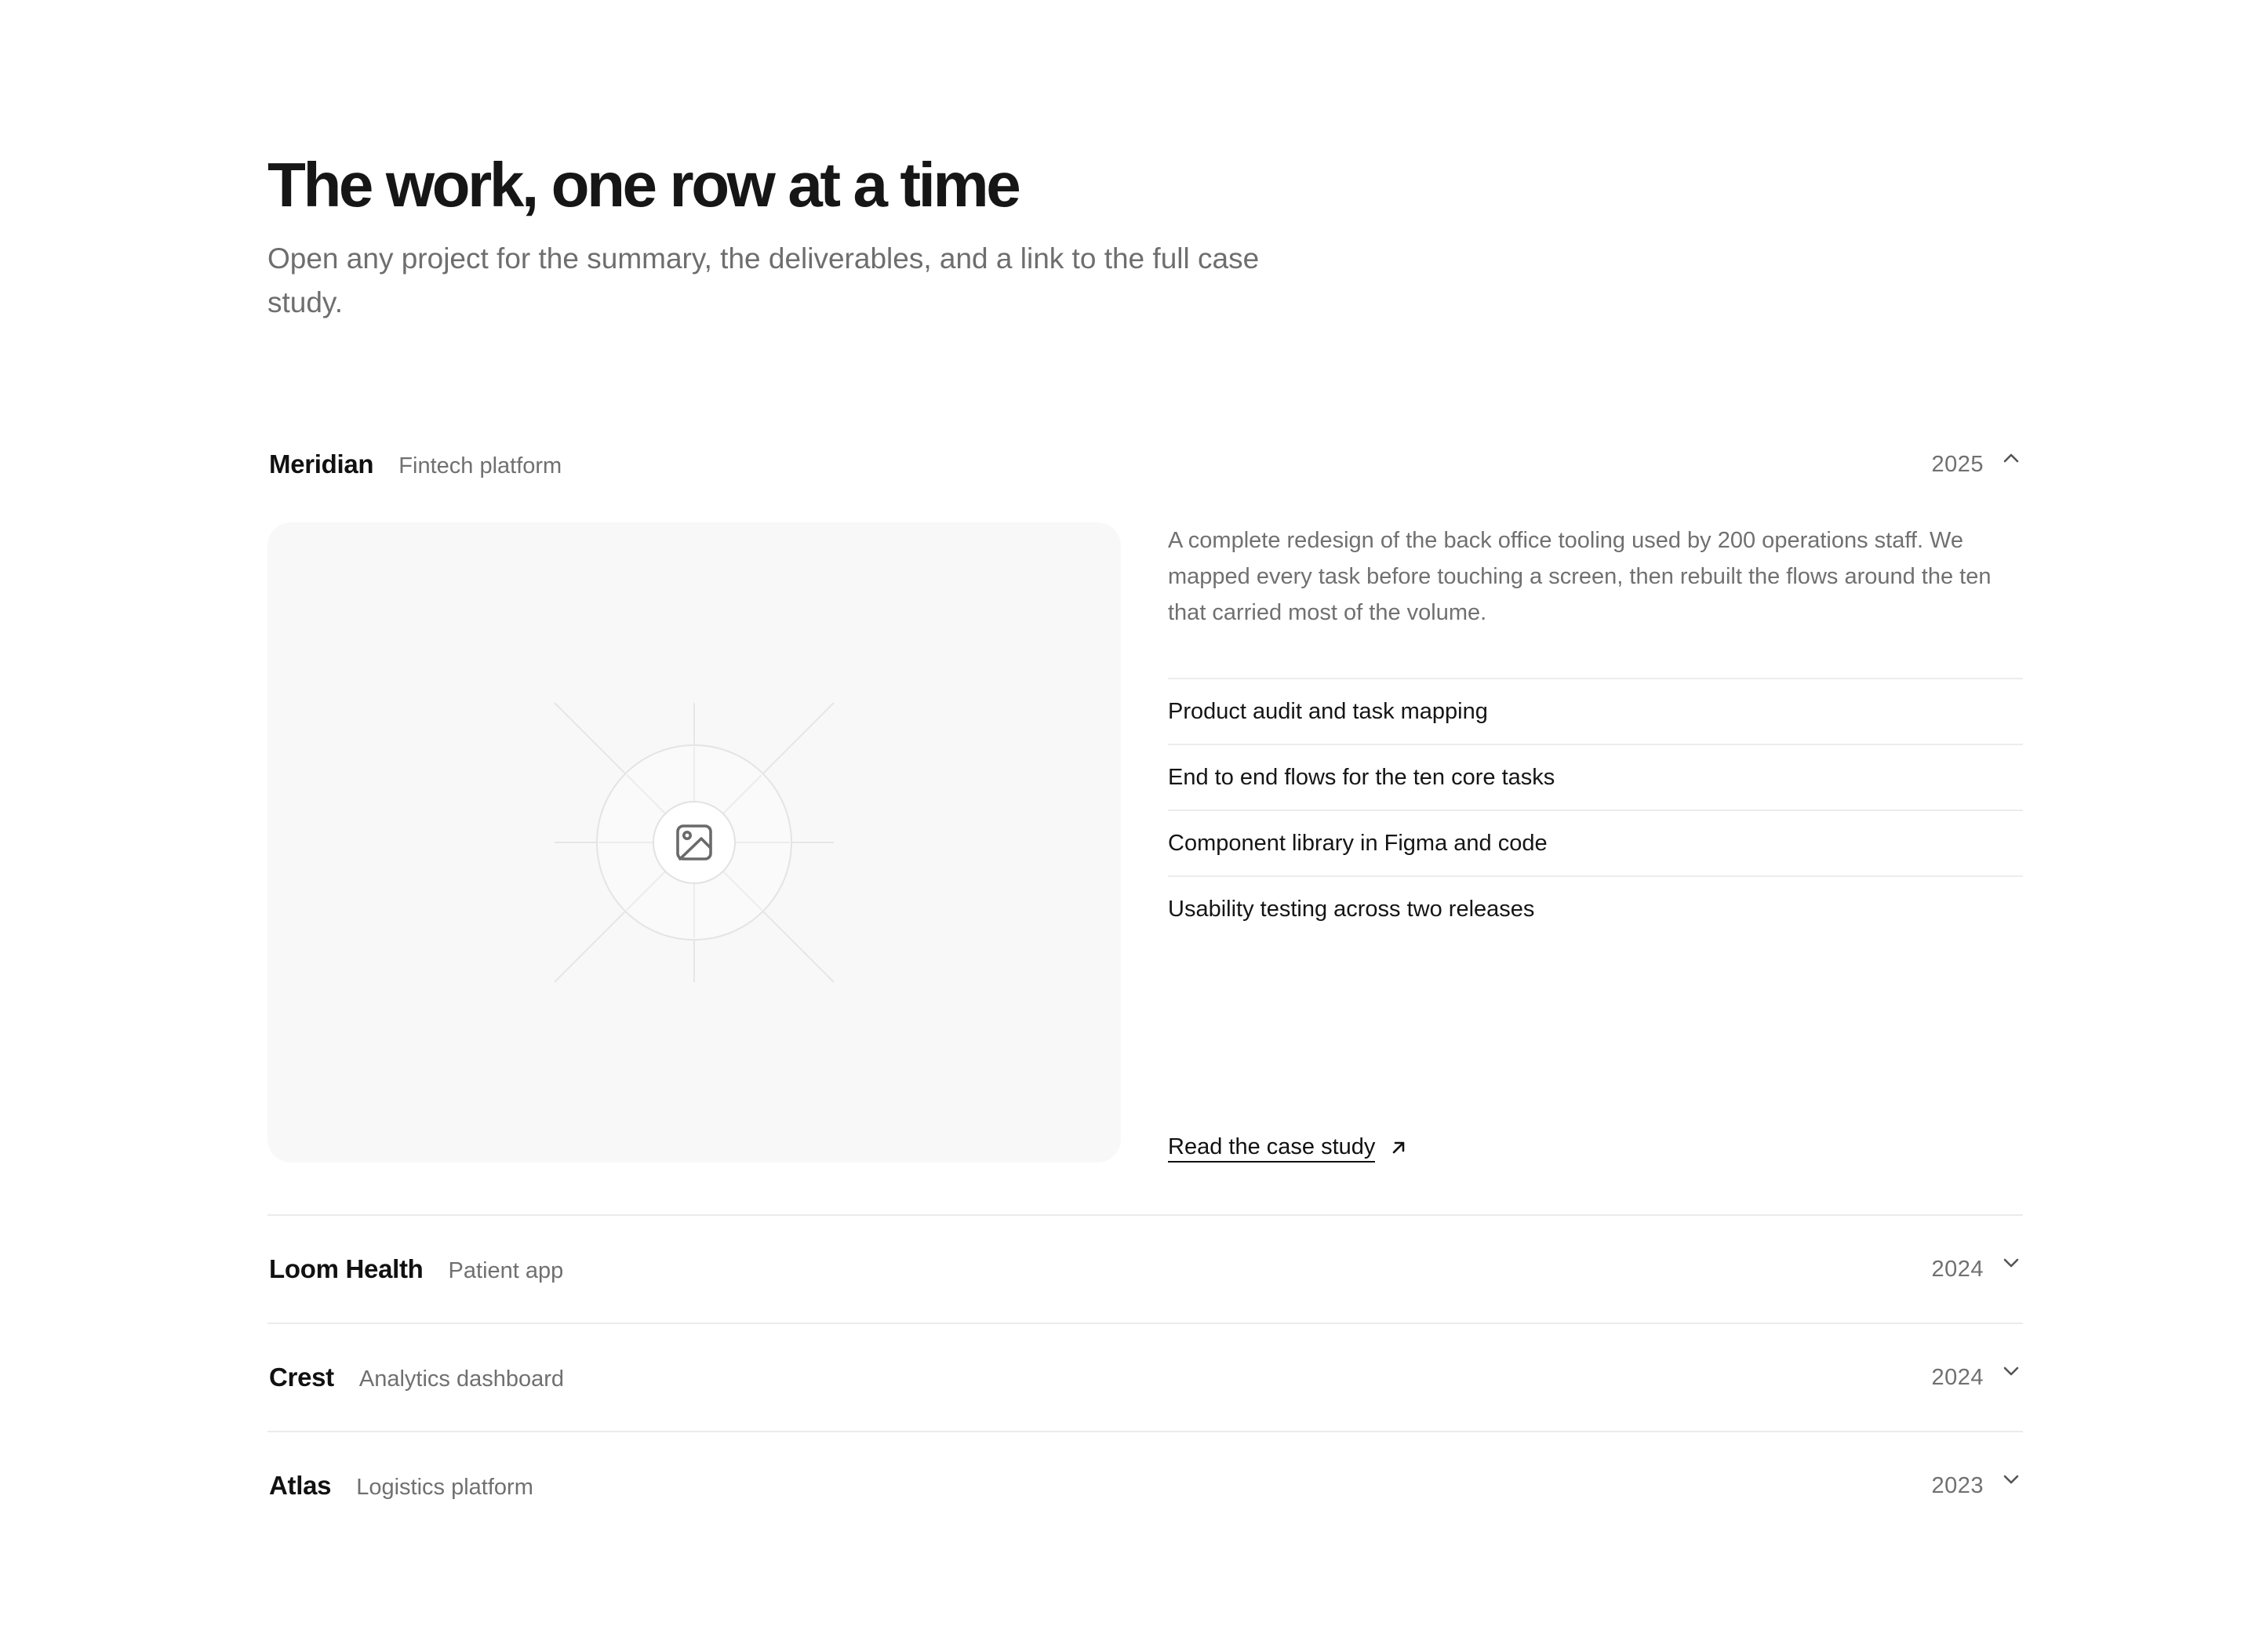 This screenshot has width=2259, height=1652. What do you see at coordinates (1957, 464) in the screenshot?
I see `project-year: 2025` at bounding box center [1957, 464].